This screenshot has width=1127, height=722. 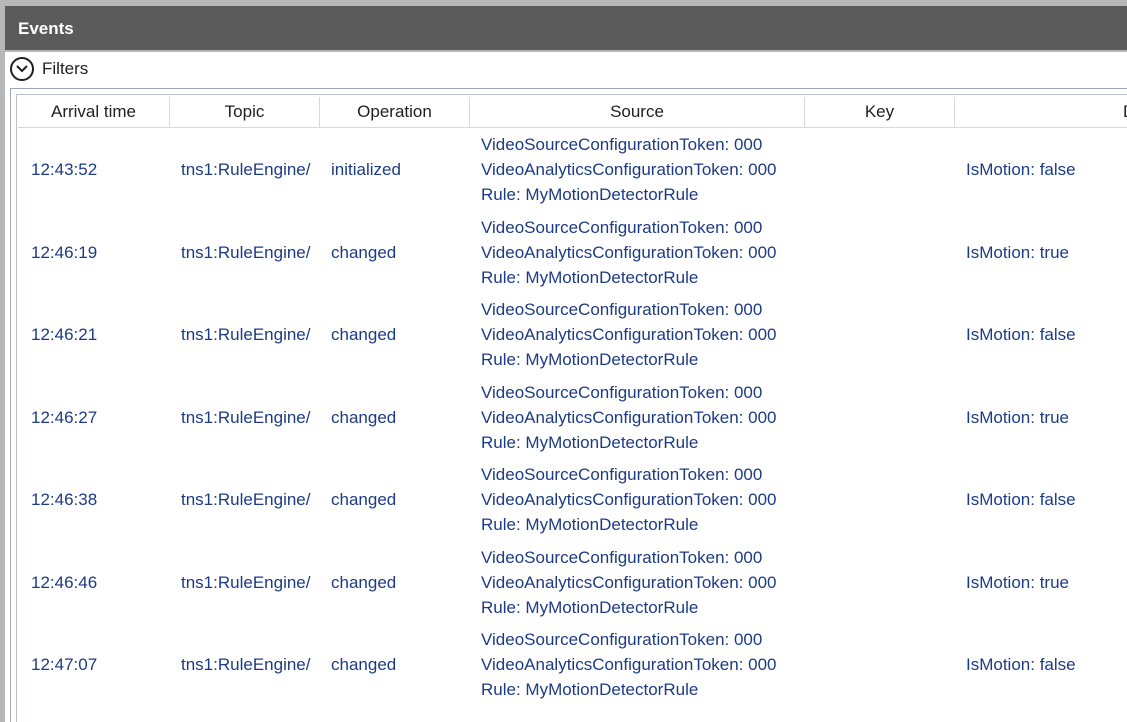 I want to click on cell-arrival-time: 12:47:07, so click(x=64, y=664).